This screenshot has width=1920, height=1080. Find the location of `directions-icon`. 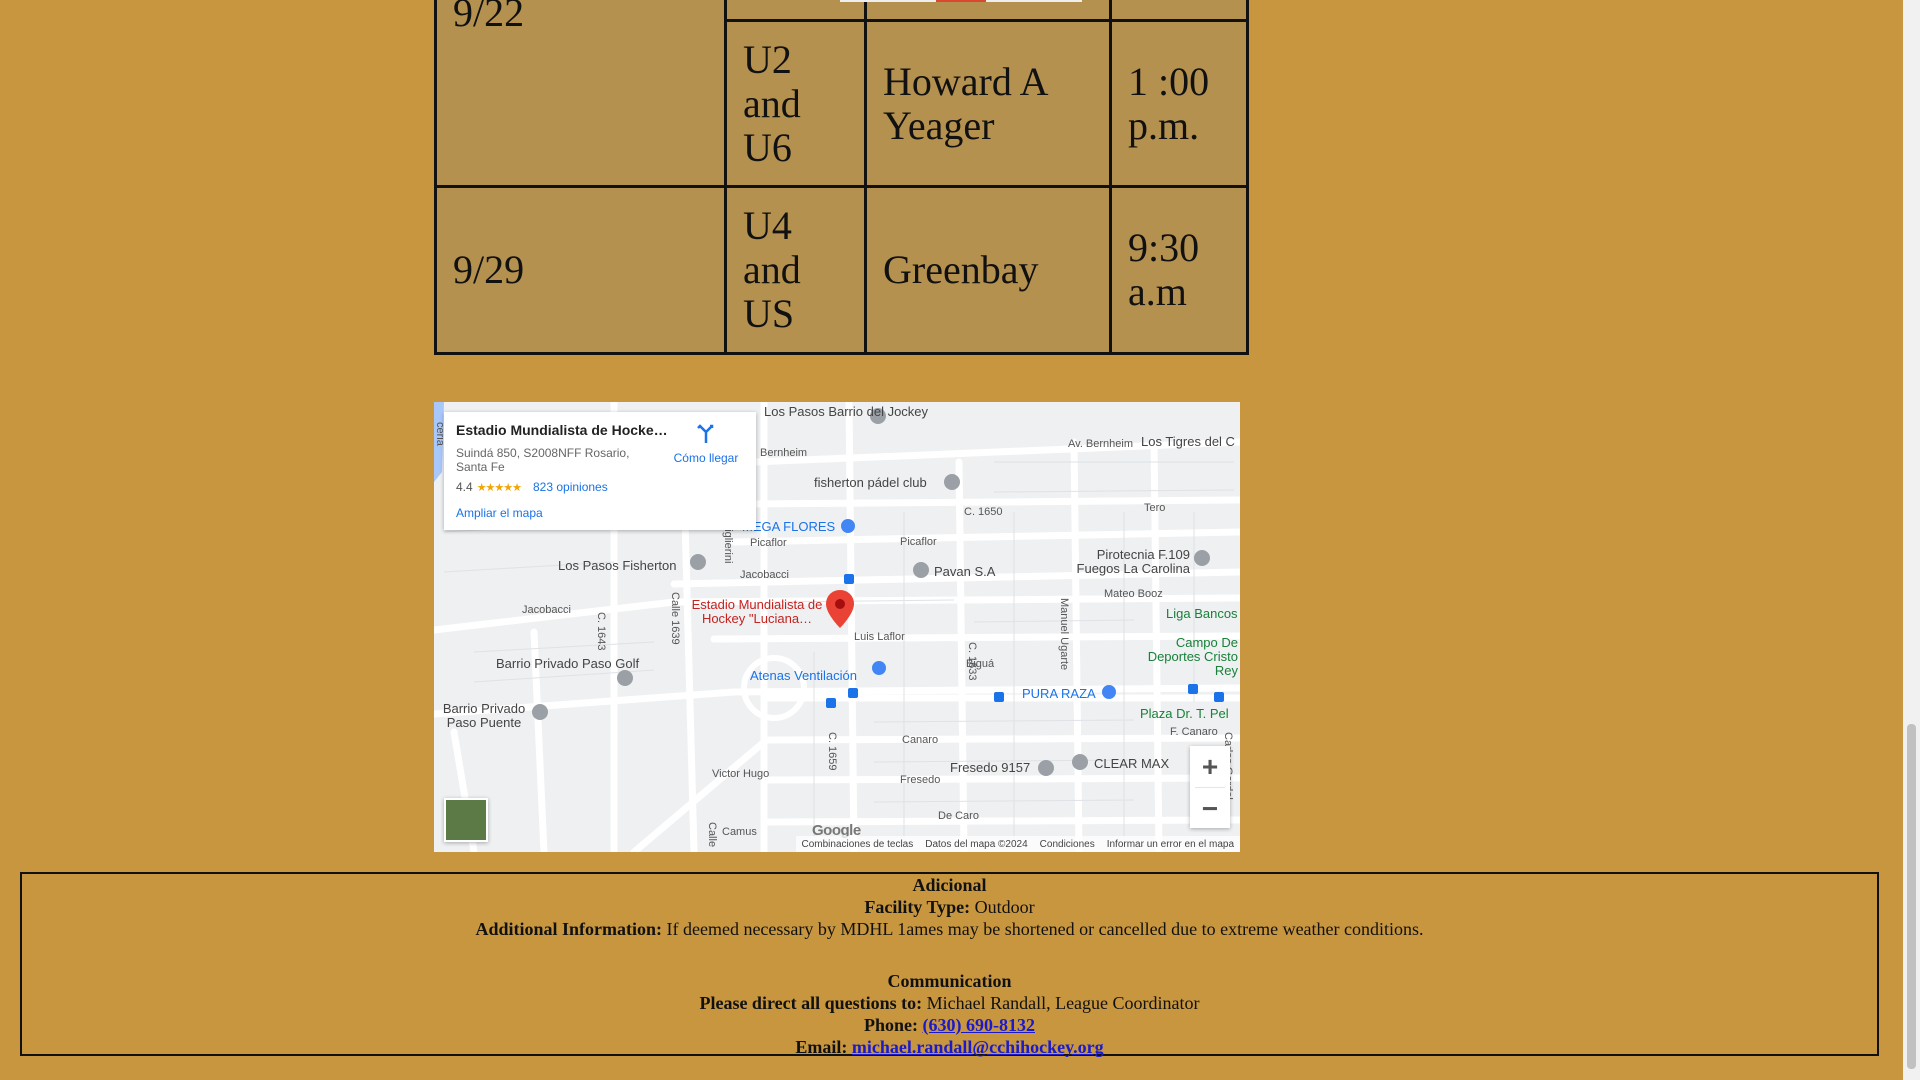

directions-icon is located at coordinates (705, 433).